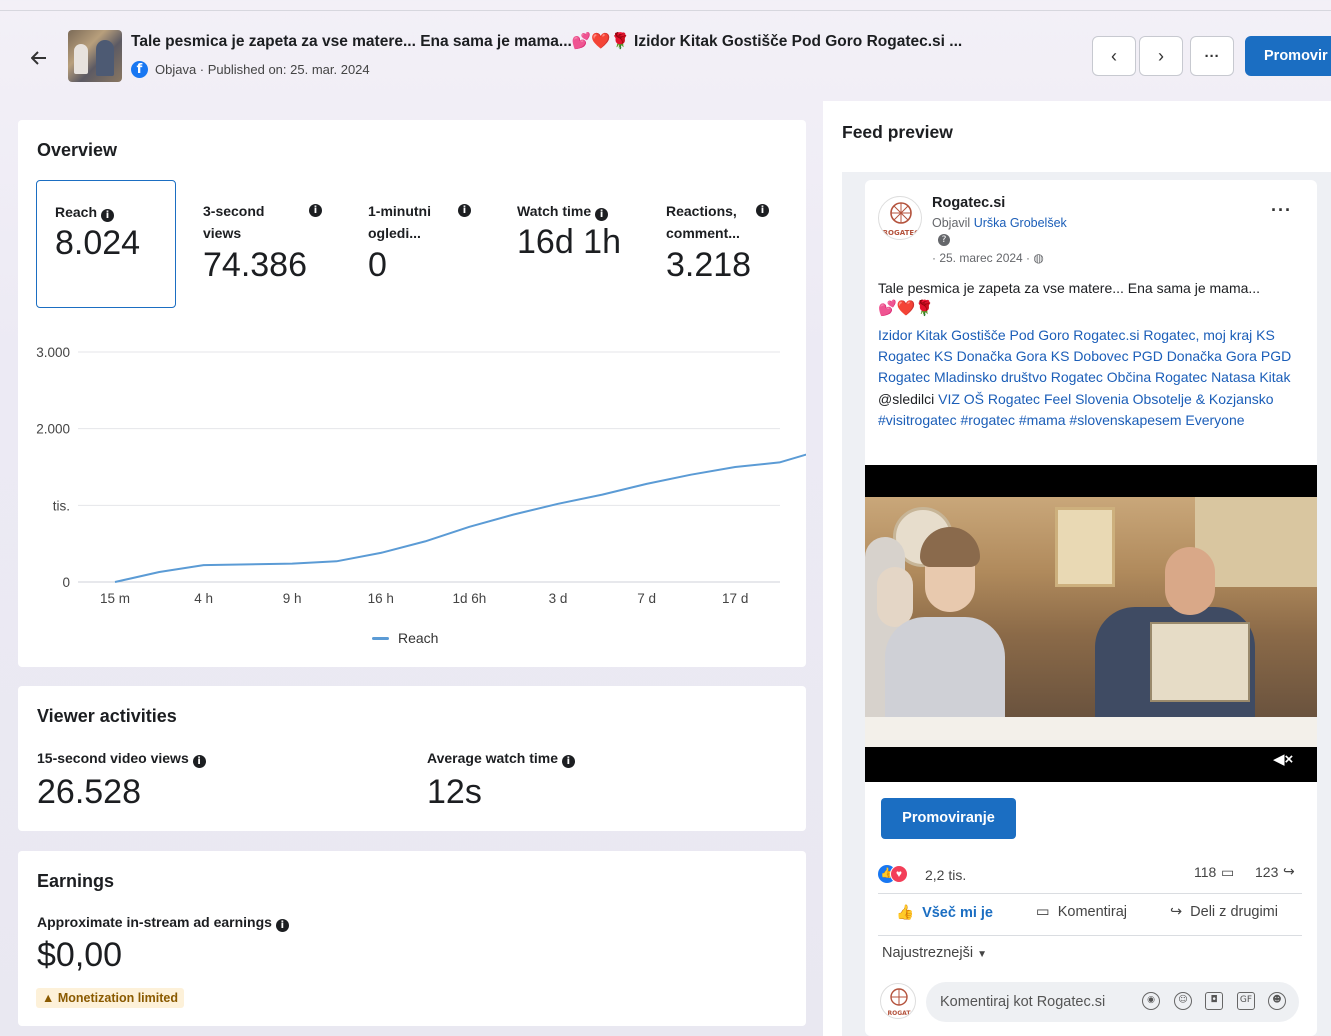  Describe the element at coordinates (945, 875) in the screenshot. I see `reactions-count: 2,2 tis.` at that location.